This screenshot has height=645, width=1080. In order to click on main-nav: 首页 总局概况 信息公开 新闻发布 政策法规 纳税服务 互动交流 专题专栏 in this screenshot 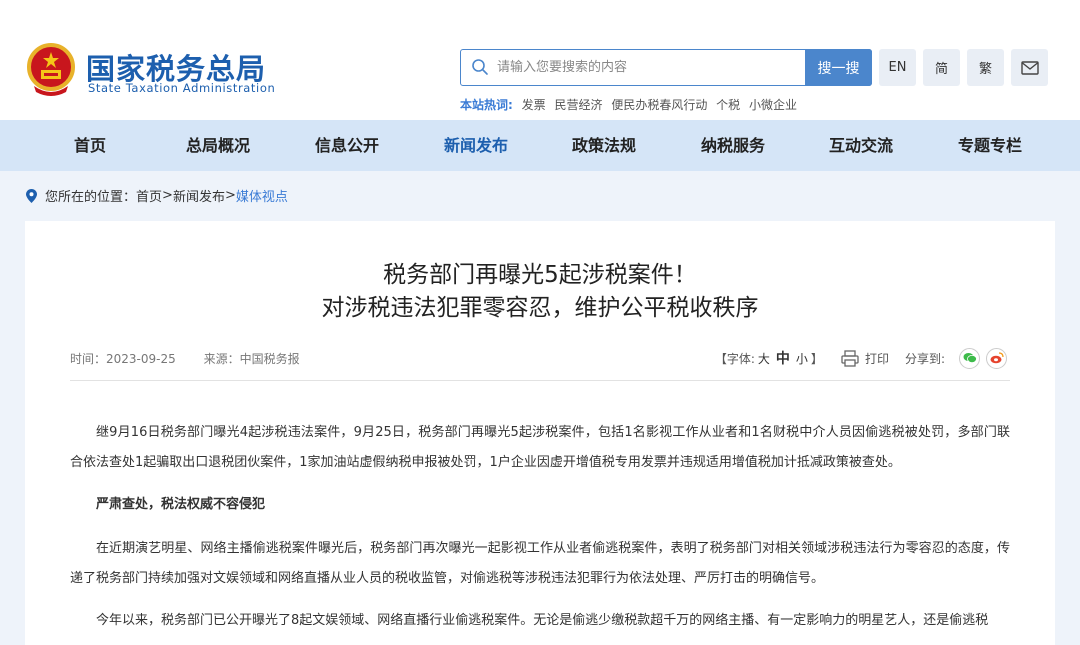, I will do `click(540, 145)`.